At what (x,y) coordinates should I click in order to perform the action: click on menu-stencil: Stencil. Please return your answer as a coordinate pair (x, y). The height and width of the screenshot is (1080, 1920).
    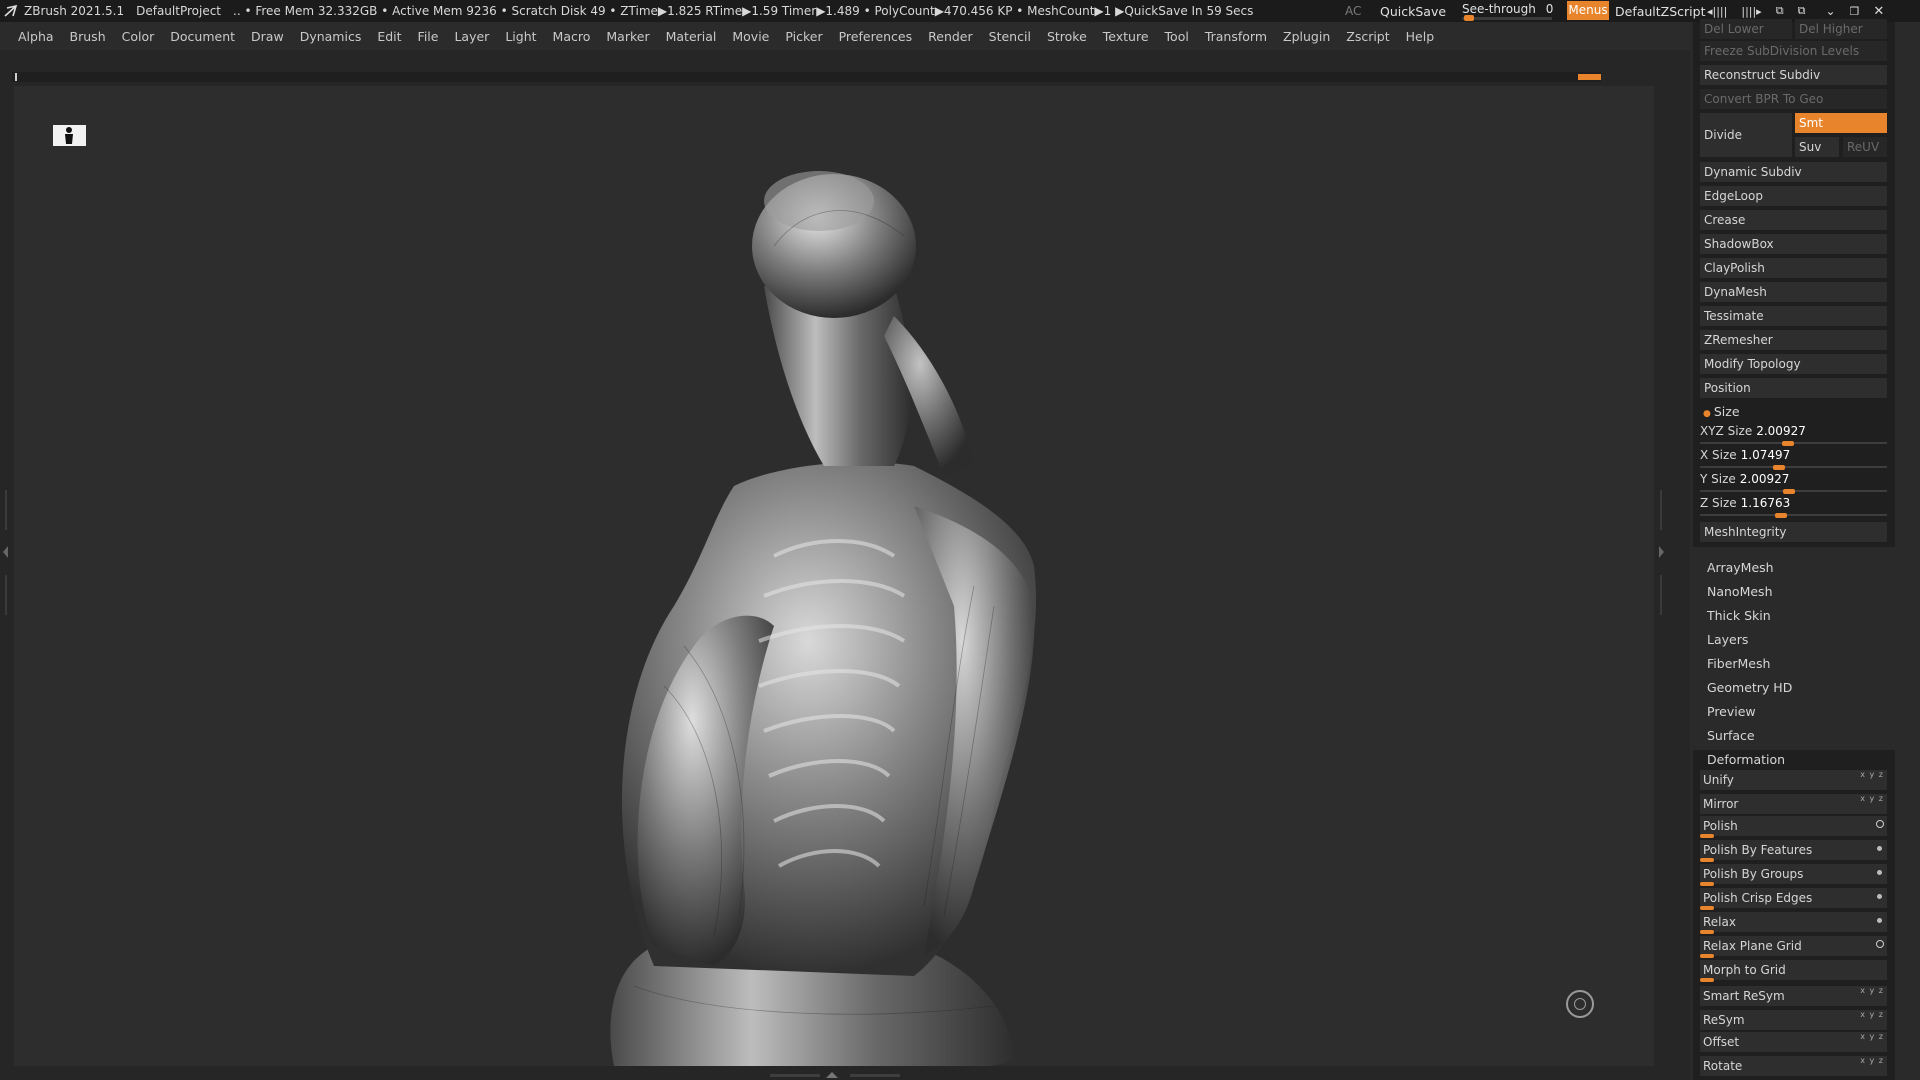
    Looking at the image, I should click on (1010, 36).